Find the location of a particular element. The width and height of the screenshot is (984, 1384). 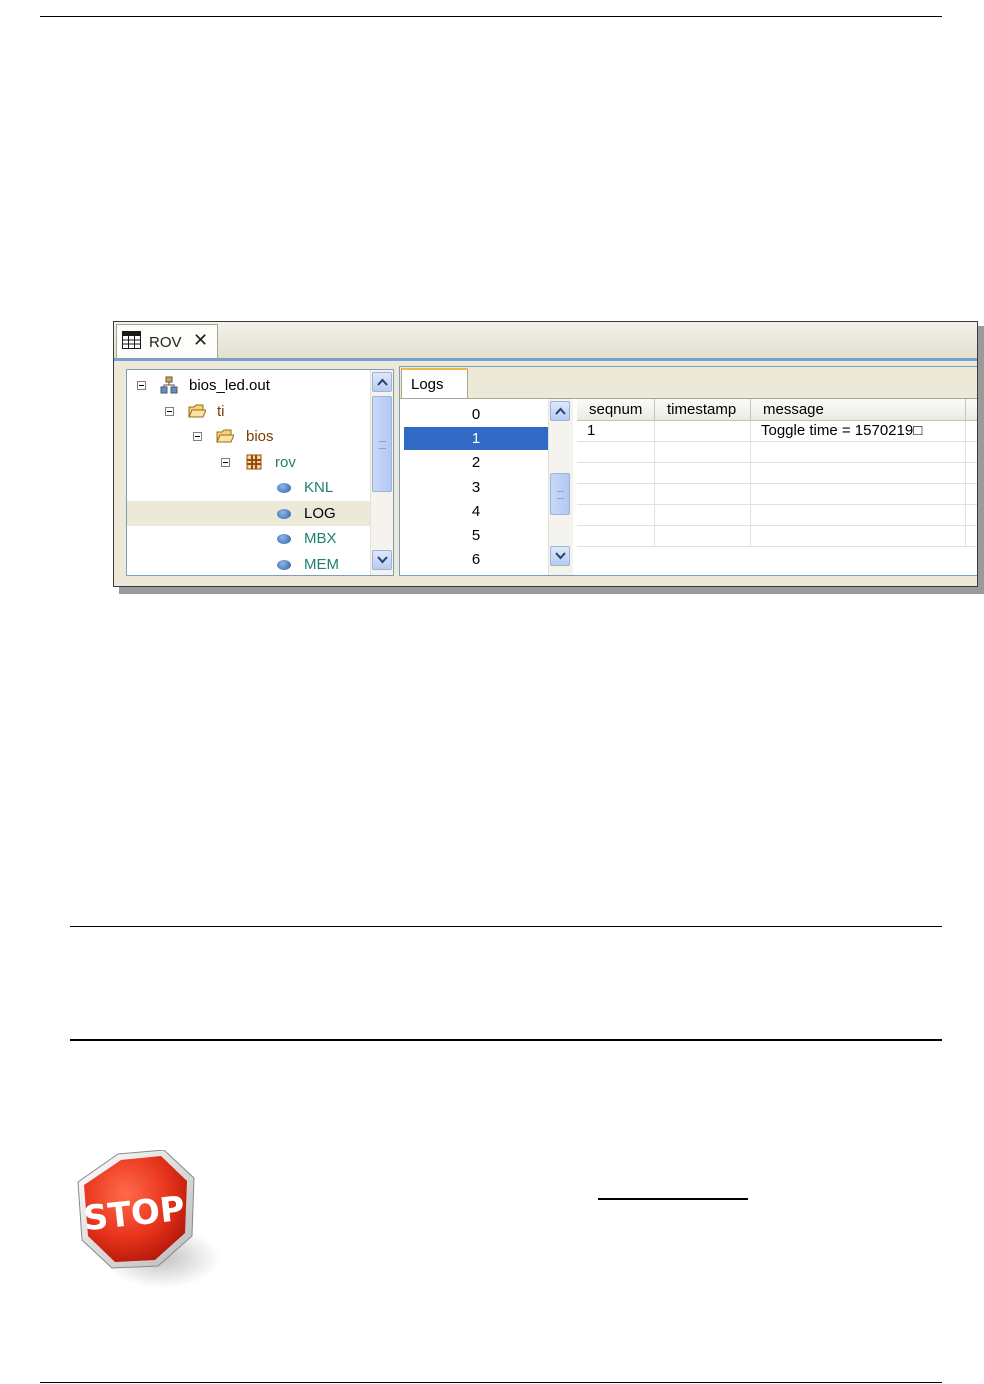

active-view-indicator is located at coordinates (545, 359).